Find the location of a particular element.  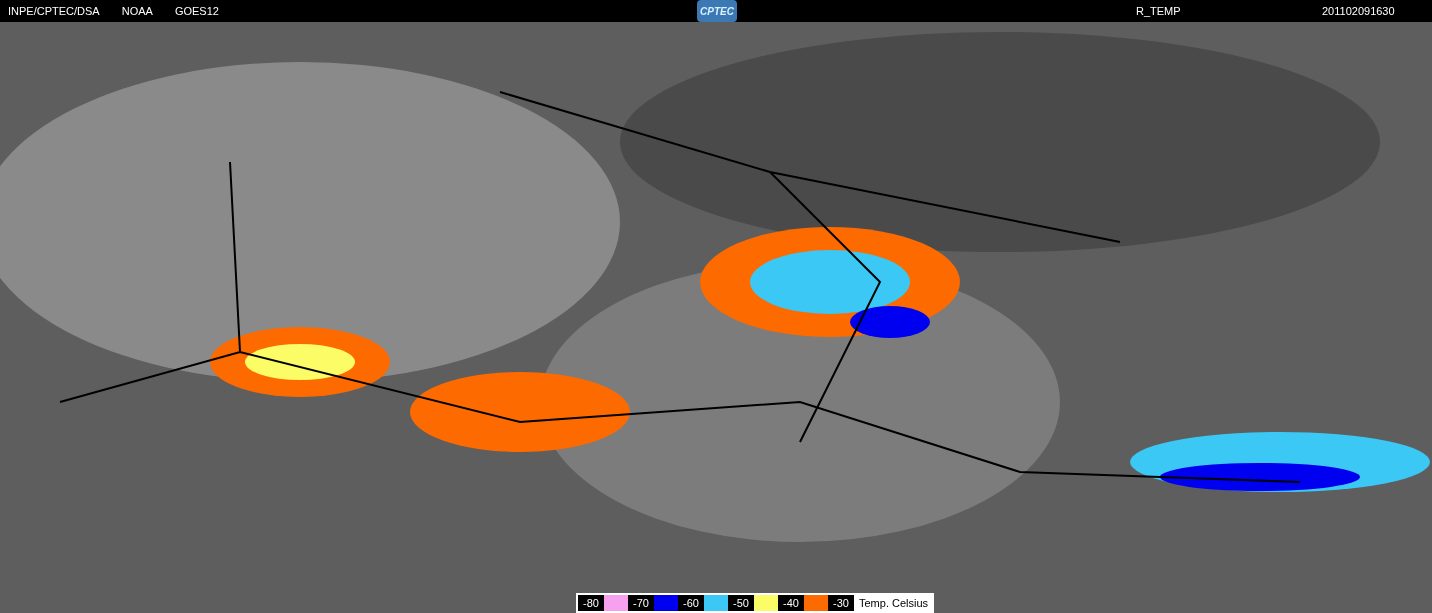

source-label: NOAA is located at coordinates (137, 11).